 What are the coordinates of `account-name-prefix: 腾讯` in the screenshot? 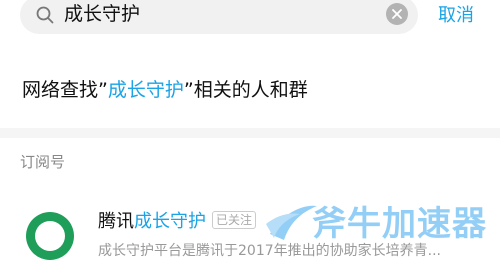 It's located at (116, 221).